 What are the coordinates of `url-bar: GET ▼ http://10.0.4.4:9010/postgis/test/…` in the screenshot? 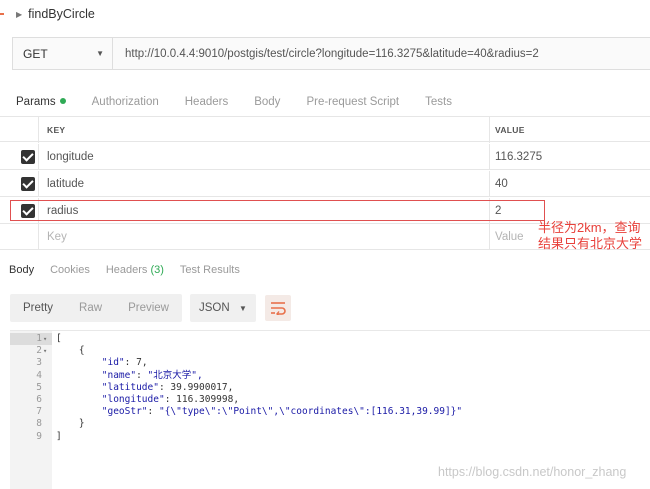 It's located at (331, 53).